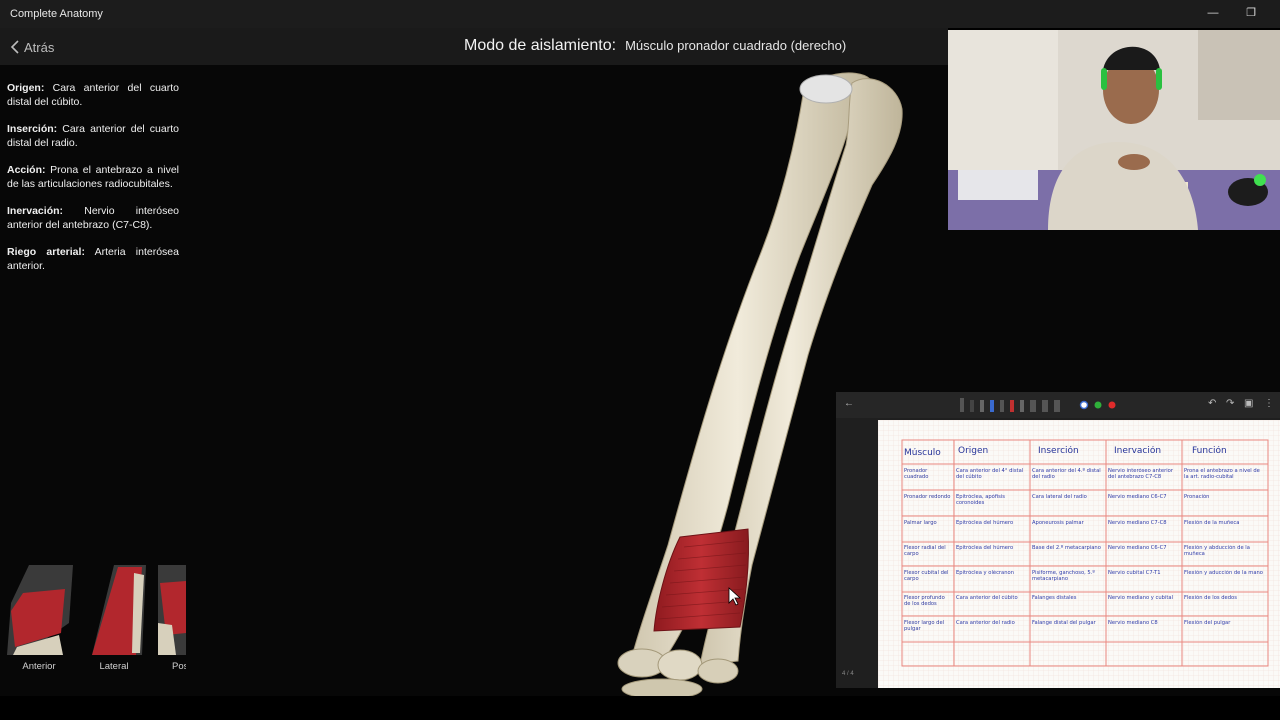 This screenshot has width=1280, height=720. Describe the element at coordinates (920, 523) in the screenshot. I see `table-cell: Palmar largo` at that location.